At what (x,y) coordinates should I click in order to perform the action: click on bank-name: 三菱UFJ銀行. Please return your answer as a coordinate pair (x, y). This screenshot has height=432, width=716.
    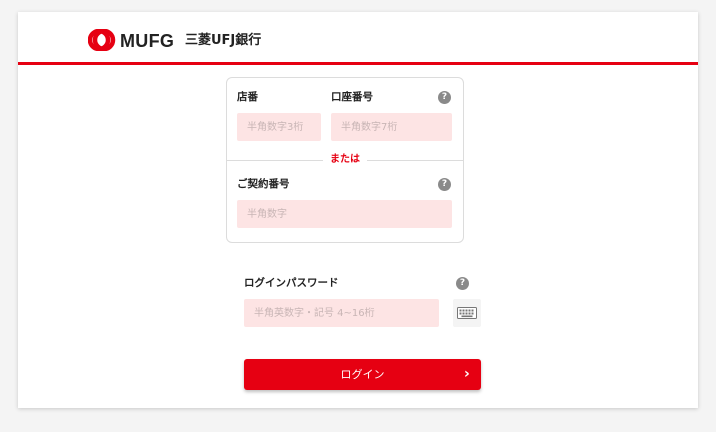
    Looking at the image, I should click on (223, 40).